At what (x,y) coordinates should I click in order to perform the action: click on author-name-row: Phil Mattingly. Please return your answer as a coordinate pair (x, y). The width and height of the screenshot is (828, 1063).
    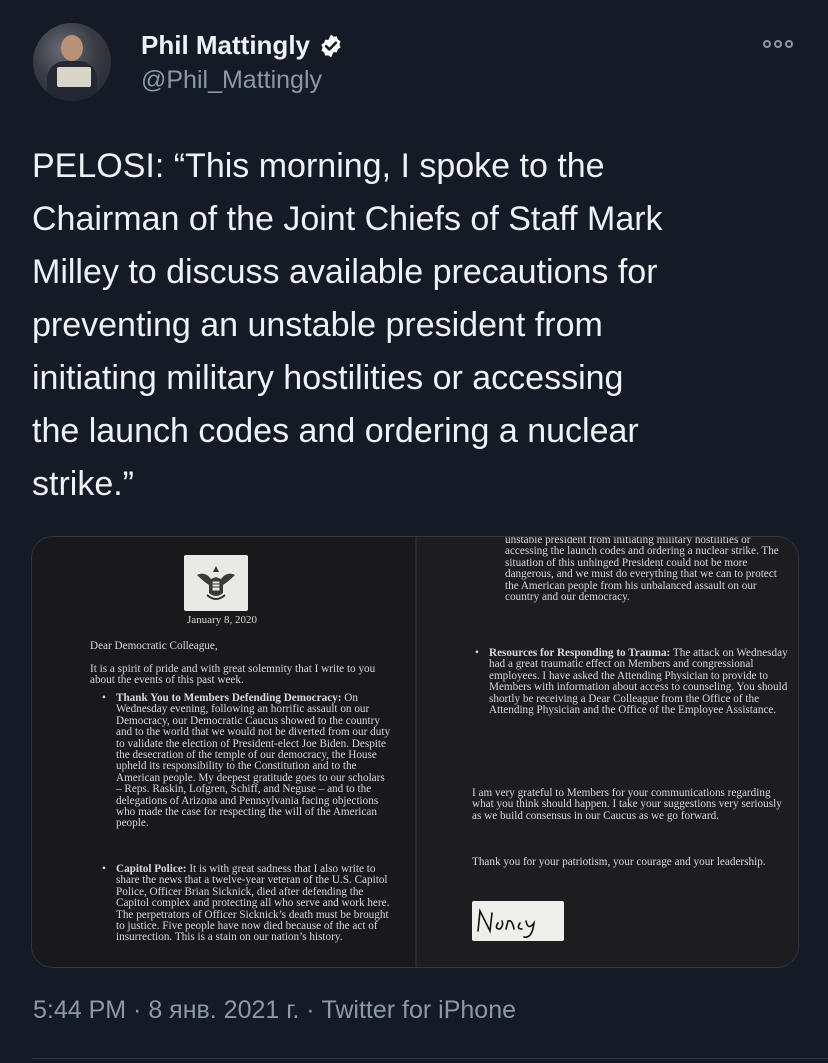
    Looking at the image, I should click on (242, 45).